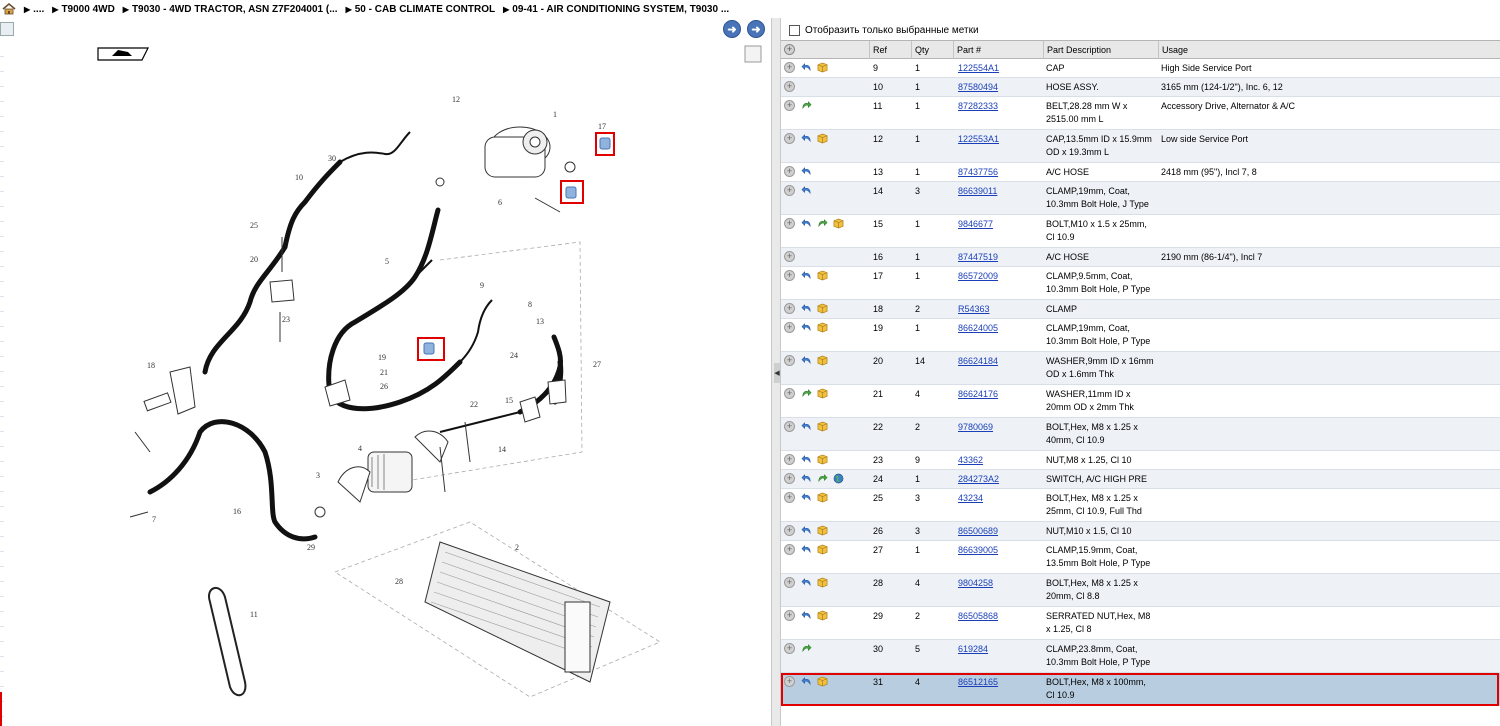 This screenshot has width=1500, height=726. Describe the element at coordinates (1140, 309) in the screenshot. I see `table-row: +18 2 R54363 CLAMP` at that location.